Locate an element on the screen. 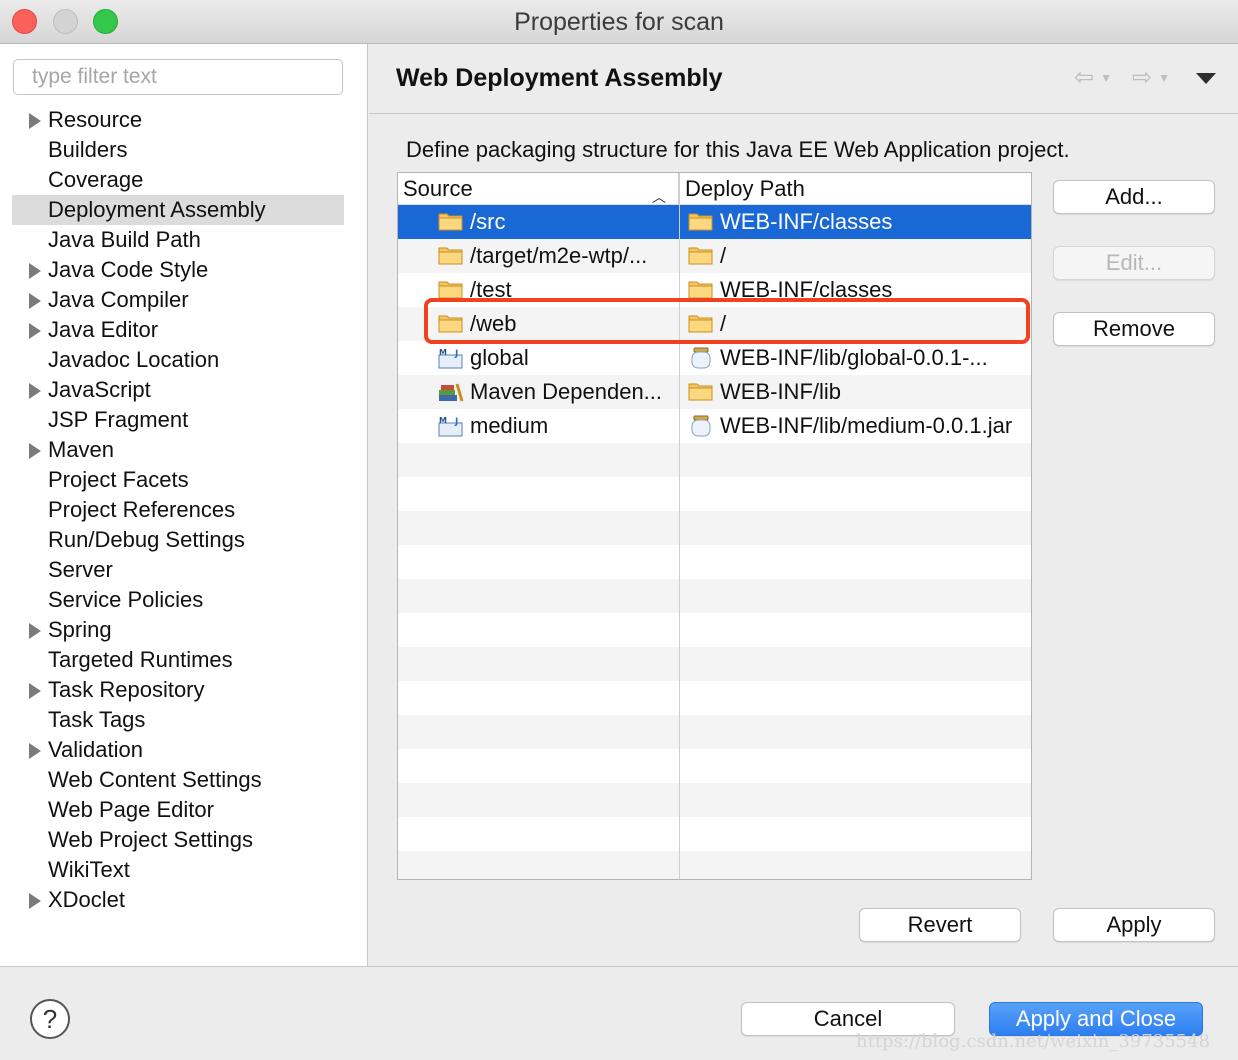 Image resolution: width=1238 pixels, height=1060 pixels. forward-dropdown-icon: ▼ is located at coordinates (1164, 78).